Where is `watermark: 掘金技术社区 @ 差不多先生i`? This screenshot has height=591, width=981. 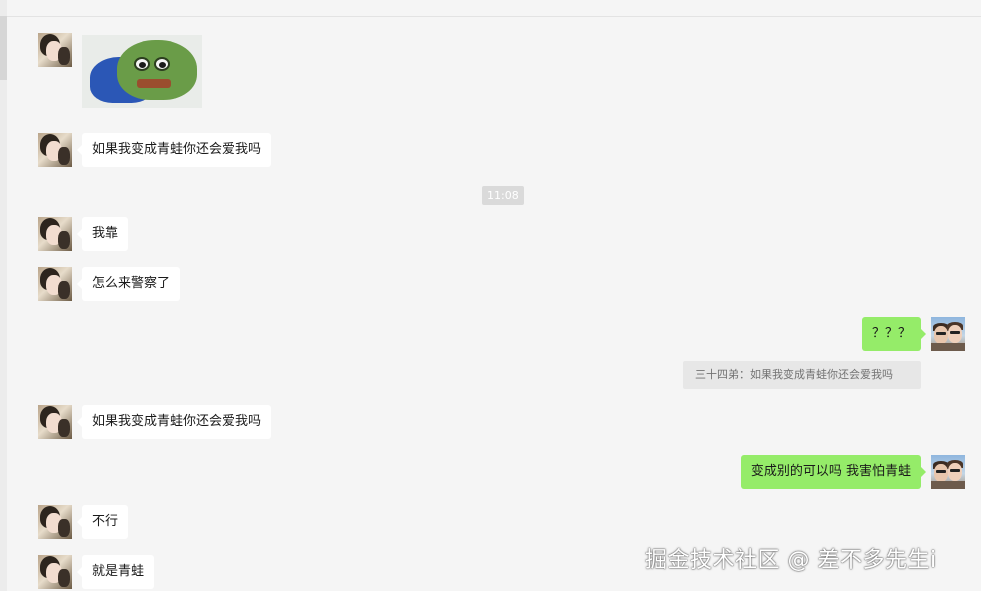
watermark: 掘金技术社区 @ 差不多先生i is located at coordinates (791, 560).